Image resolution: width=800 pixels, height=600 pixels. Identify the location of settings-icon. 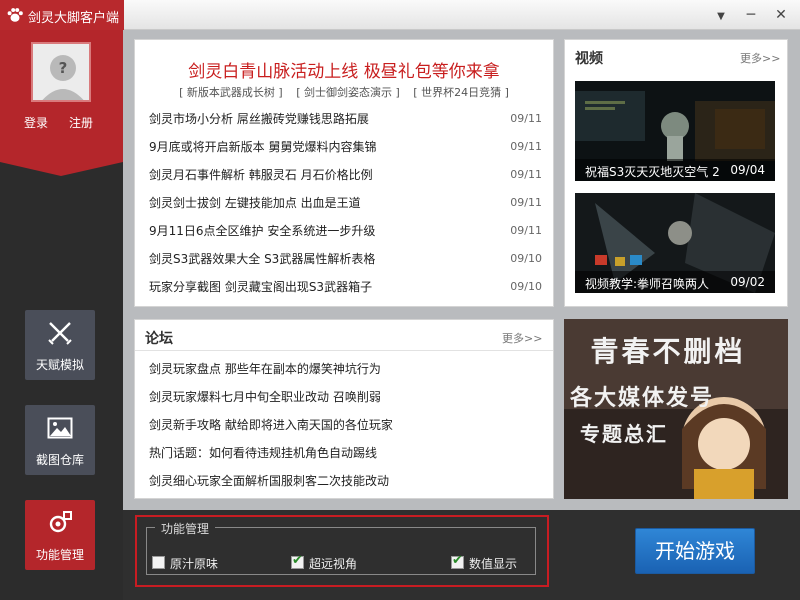
(60, 522).